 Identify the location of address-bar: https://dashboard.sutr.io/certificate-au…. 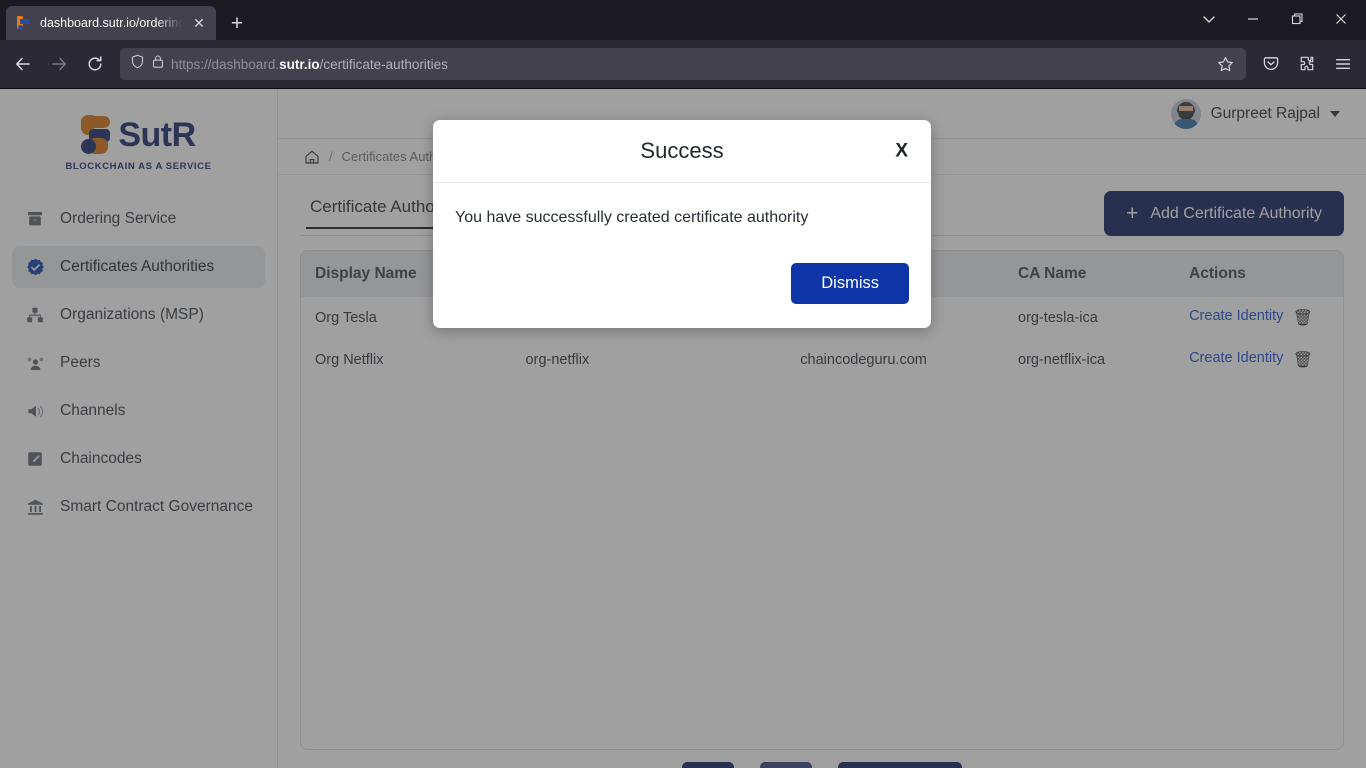
(683, 64).